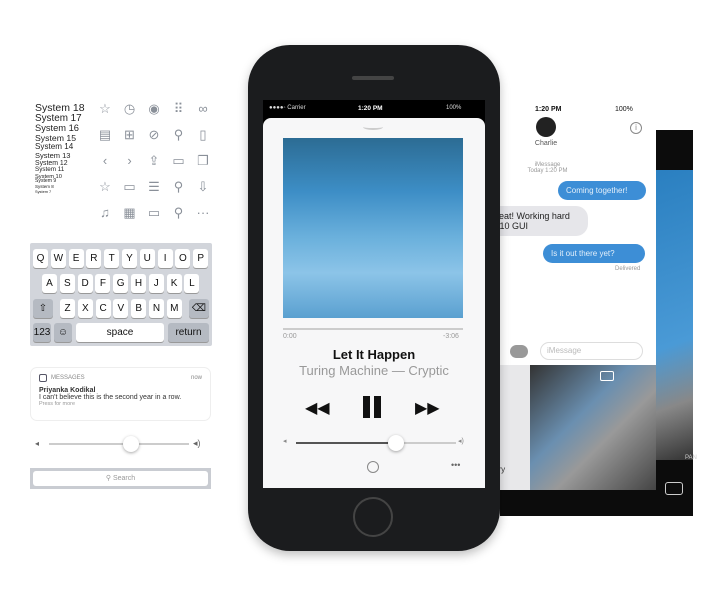  Describe the element at coordinates (607, 376) in the screenshot. I see `camera-icon` at that location.